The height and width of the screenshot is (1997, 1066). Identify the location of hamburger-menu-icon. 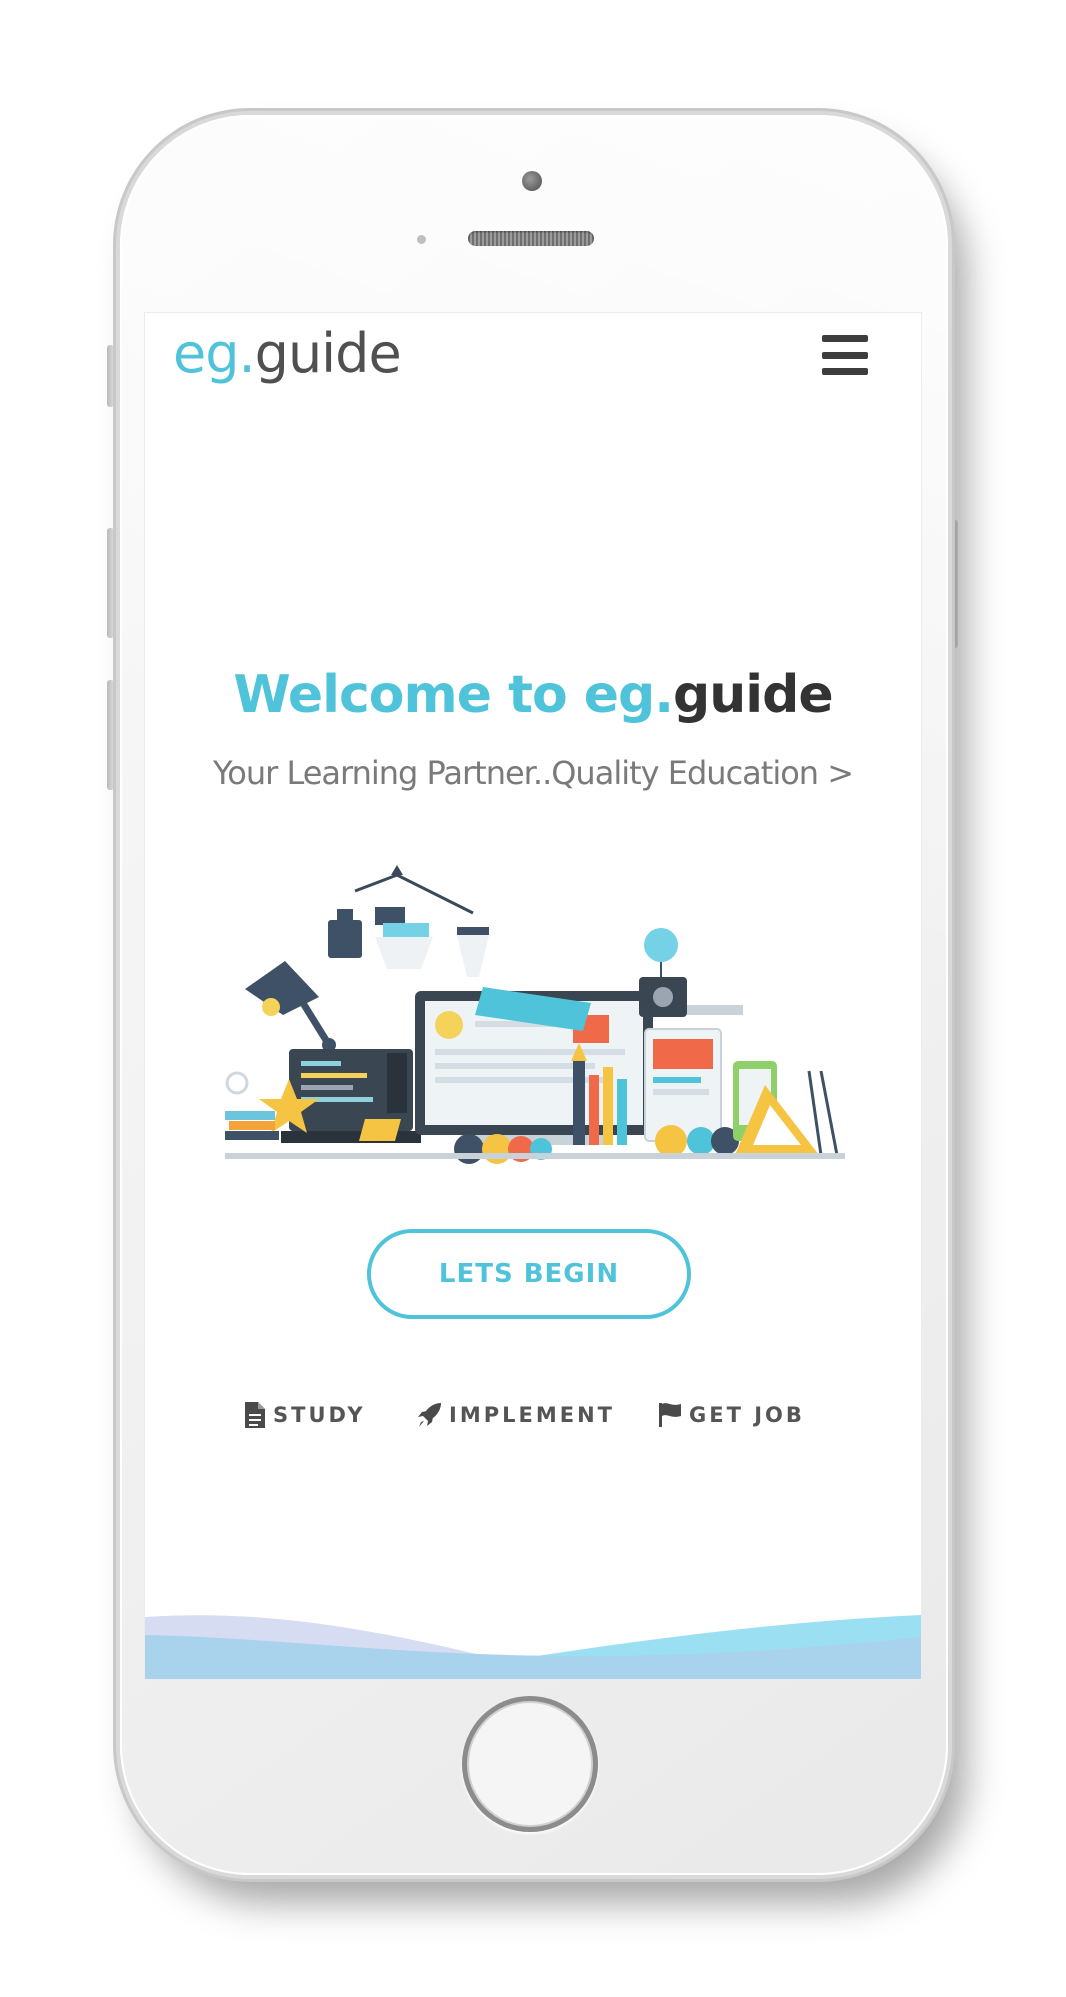
(845, 355).